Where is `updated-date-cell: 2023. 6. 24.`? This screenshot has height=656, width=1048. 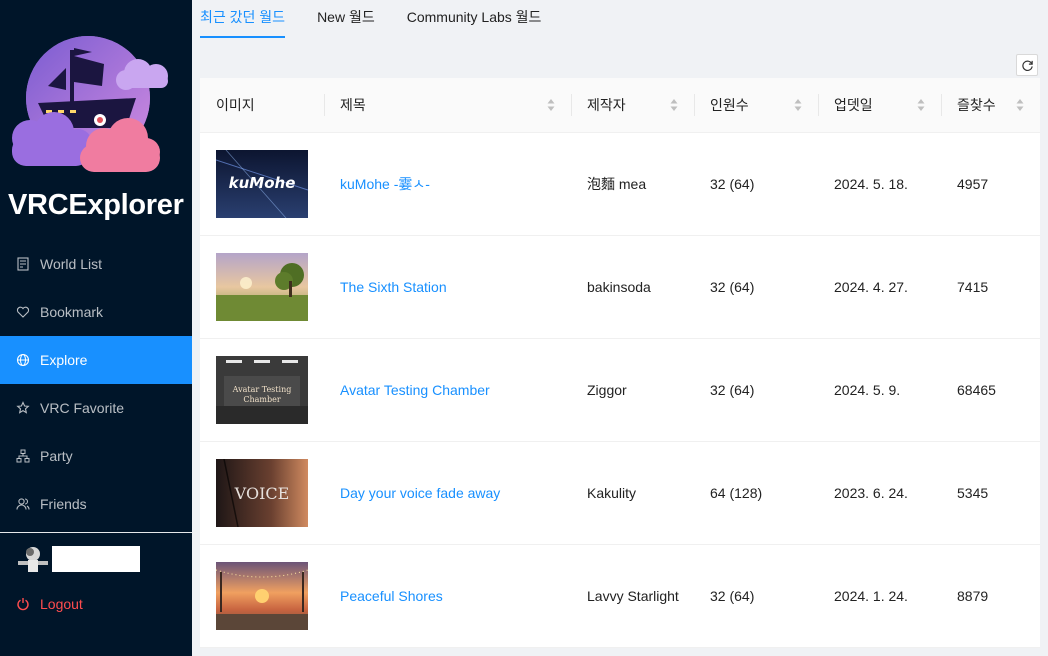 updated-date-cell: 2023. 6. 24. is located at coordinates (871, 493).